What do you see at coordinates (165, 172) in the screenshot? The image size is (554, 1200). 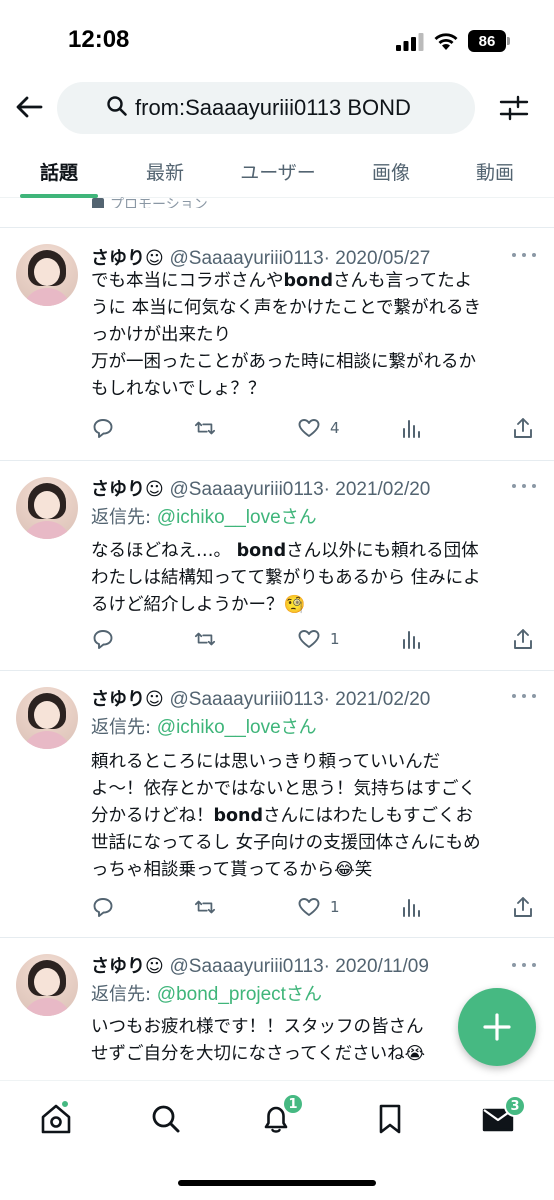 I see `tab-latest: 最新` at bounding box center [165, 172].